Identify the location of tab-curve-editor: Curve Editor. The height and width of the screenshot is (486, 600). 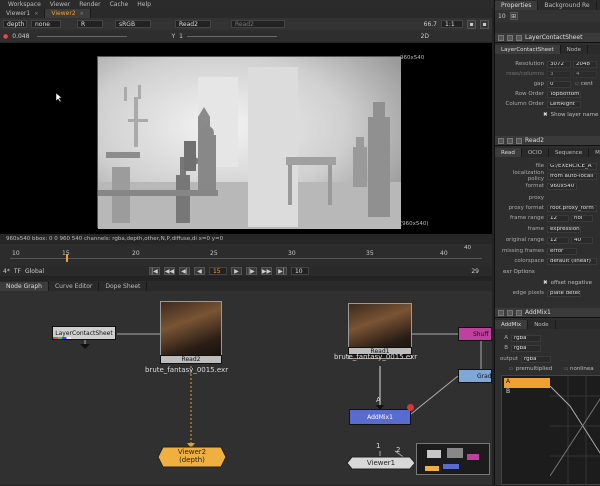
(74, 286).